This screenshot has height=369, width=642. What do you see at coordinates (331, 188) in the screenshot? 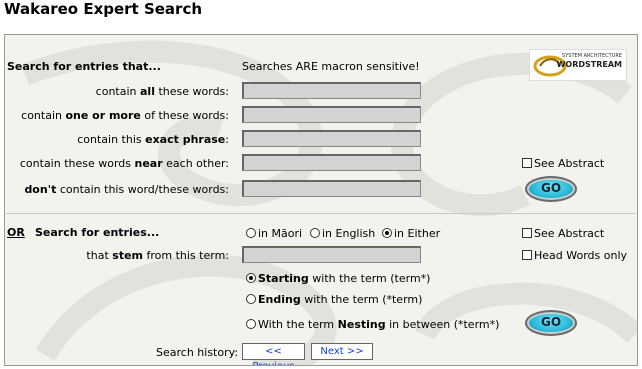
I see `exclude-words-input` at bounding box center [331, 188].